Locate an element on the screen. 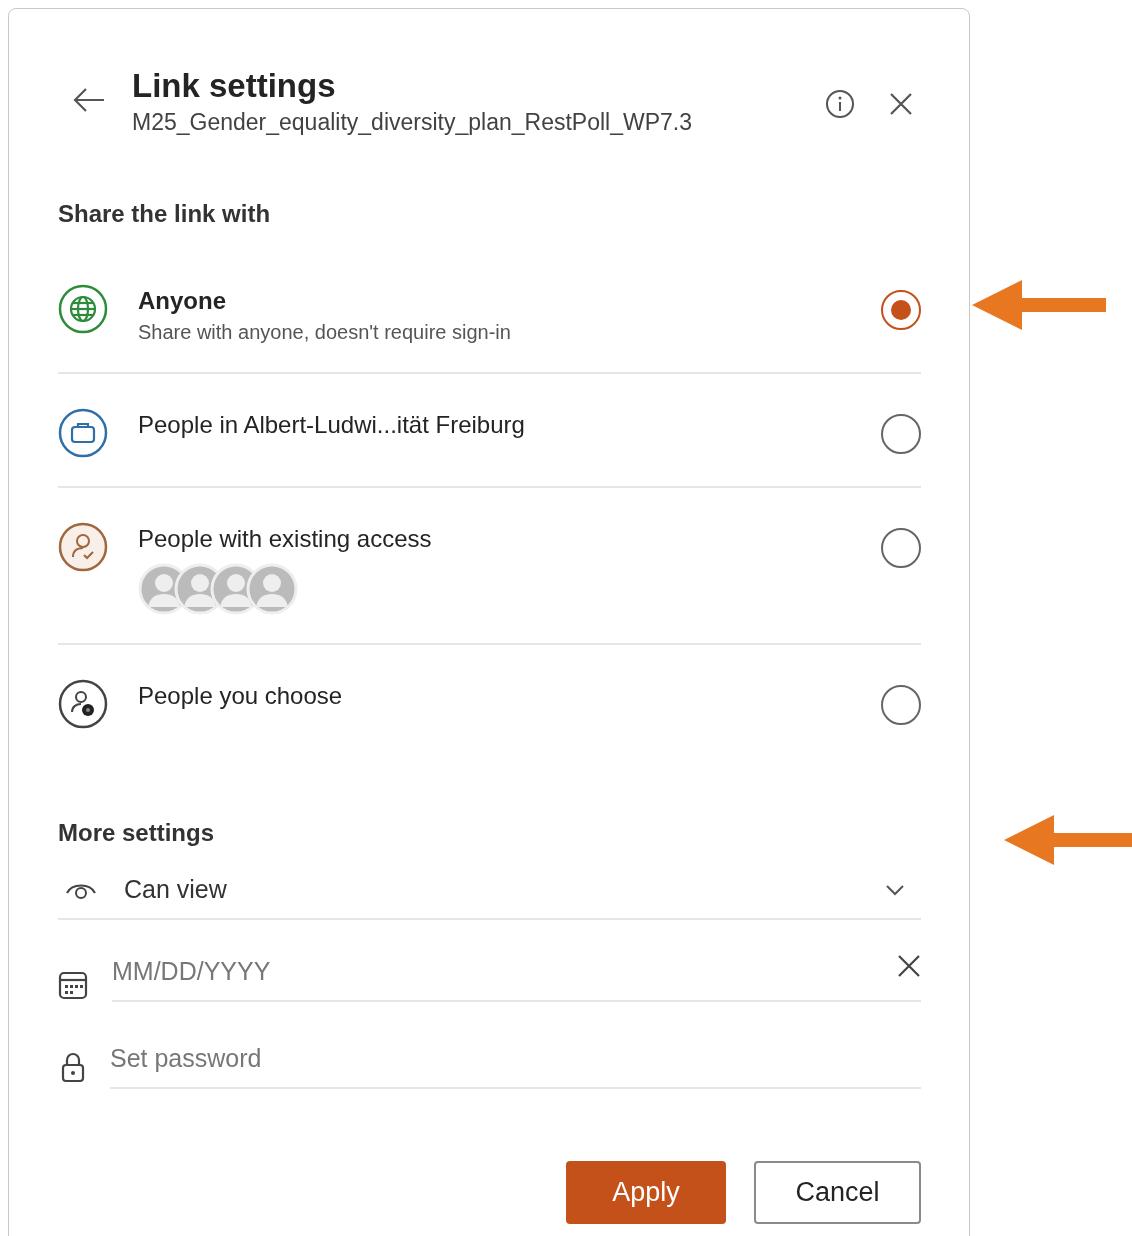  clear-button is located at coordinates (909, 966).